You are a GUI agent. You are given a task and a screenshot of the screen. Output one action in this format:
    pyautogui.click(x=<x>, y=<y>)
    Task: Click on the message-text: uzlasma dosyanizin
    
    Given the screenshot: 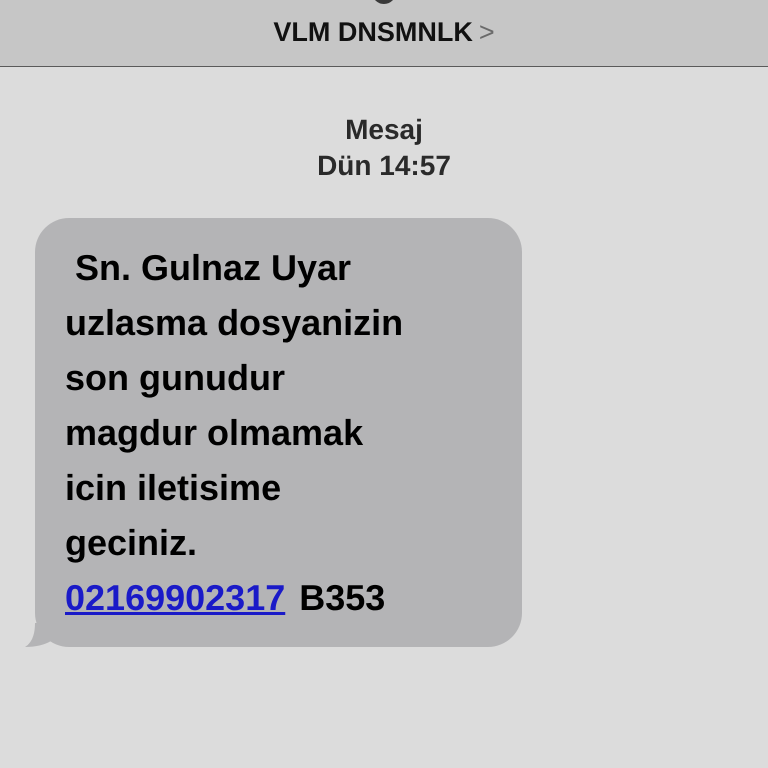 What is the action you would take?
    pyautogui.click(x=234, y=323)
    